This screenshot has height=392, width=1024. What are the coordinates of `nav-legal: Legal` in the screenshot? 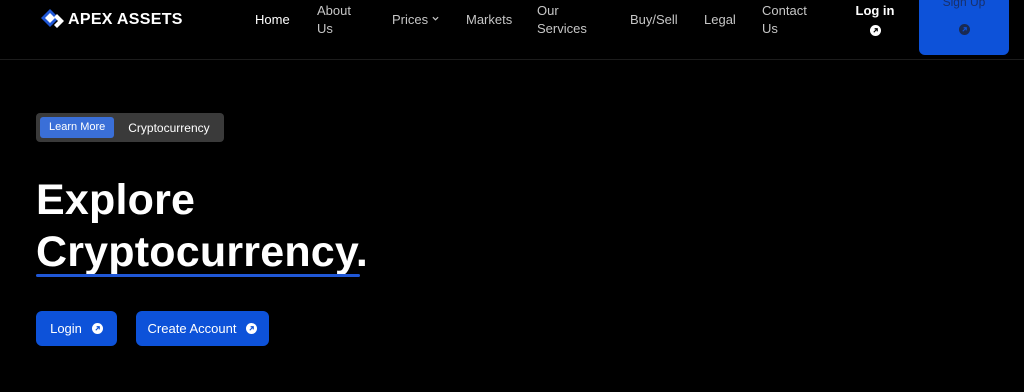 It's located at (720, 20).